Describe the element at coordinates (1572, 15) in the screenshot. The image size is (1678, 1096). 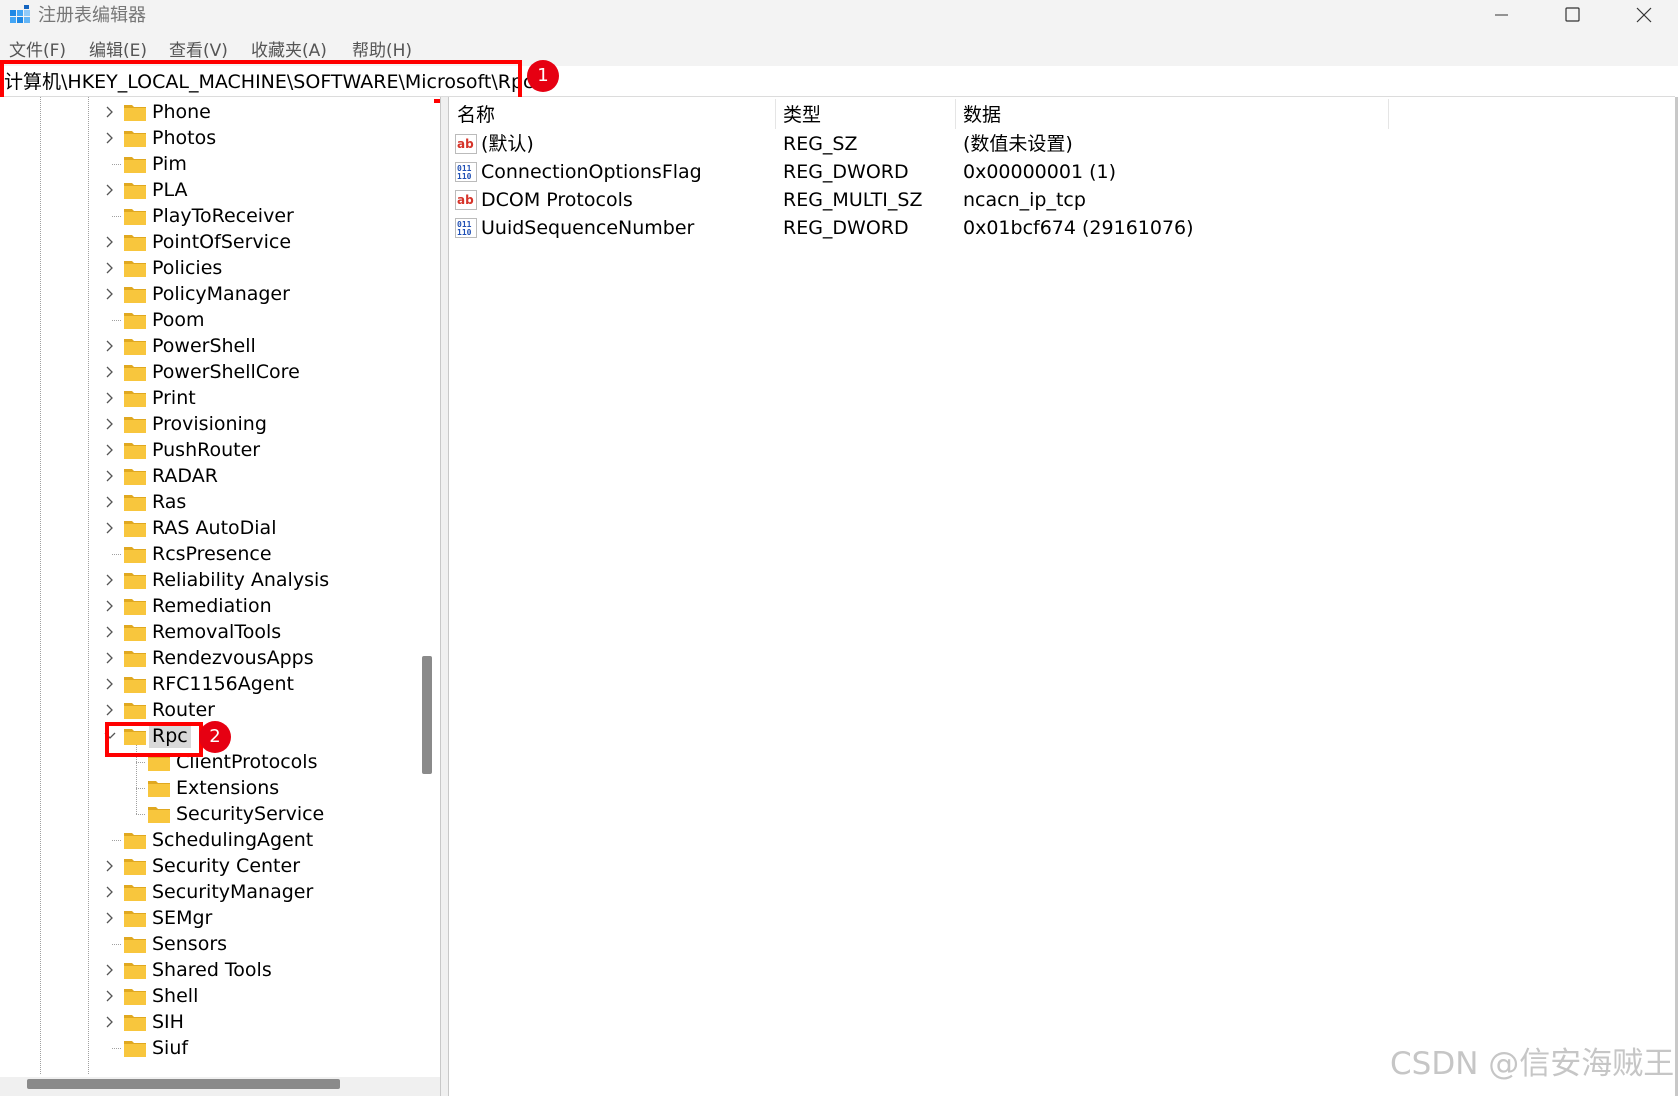
I see `maximize-button` at that location.